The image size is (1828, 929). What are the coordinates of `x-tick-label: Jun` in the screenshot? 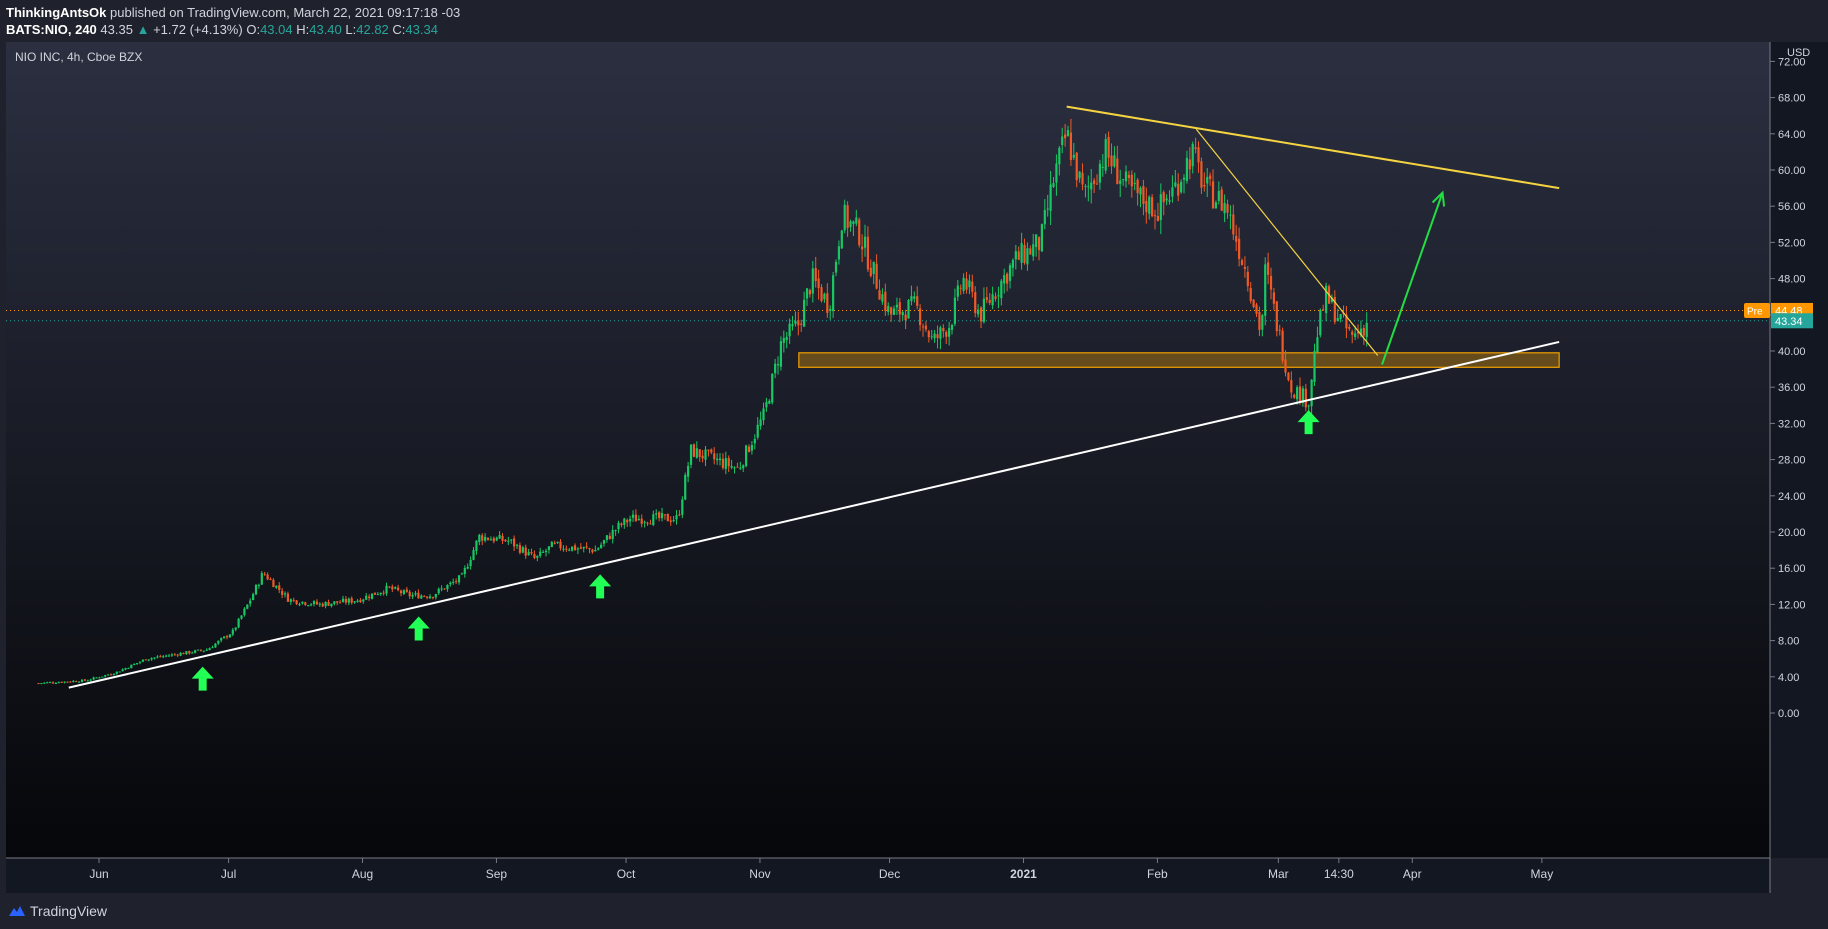 It's located at (98, 874).